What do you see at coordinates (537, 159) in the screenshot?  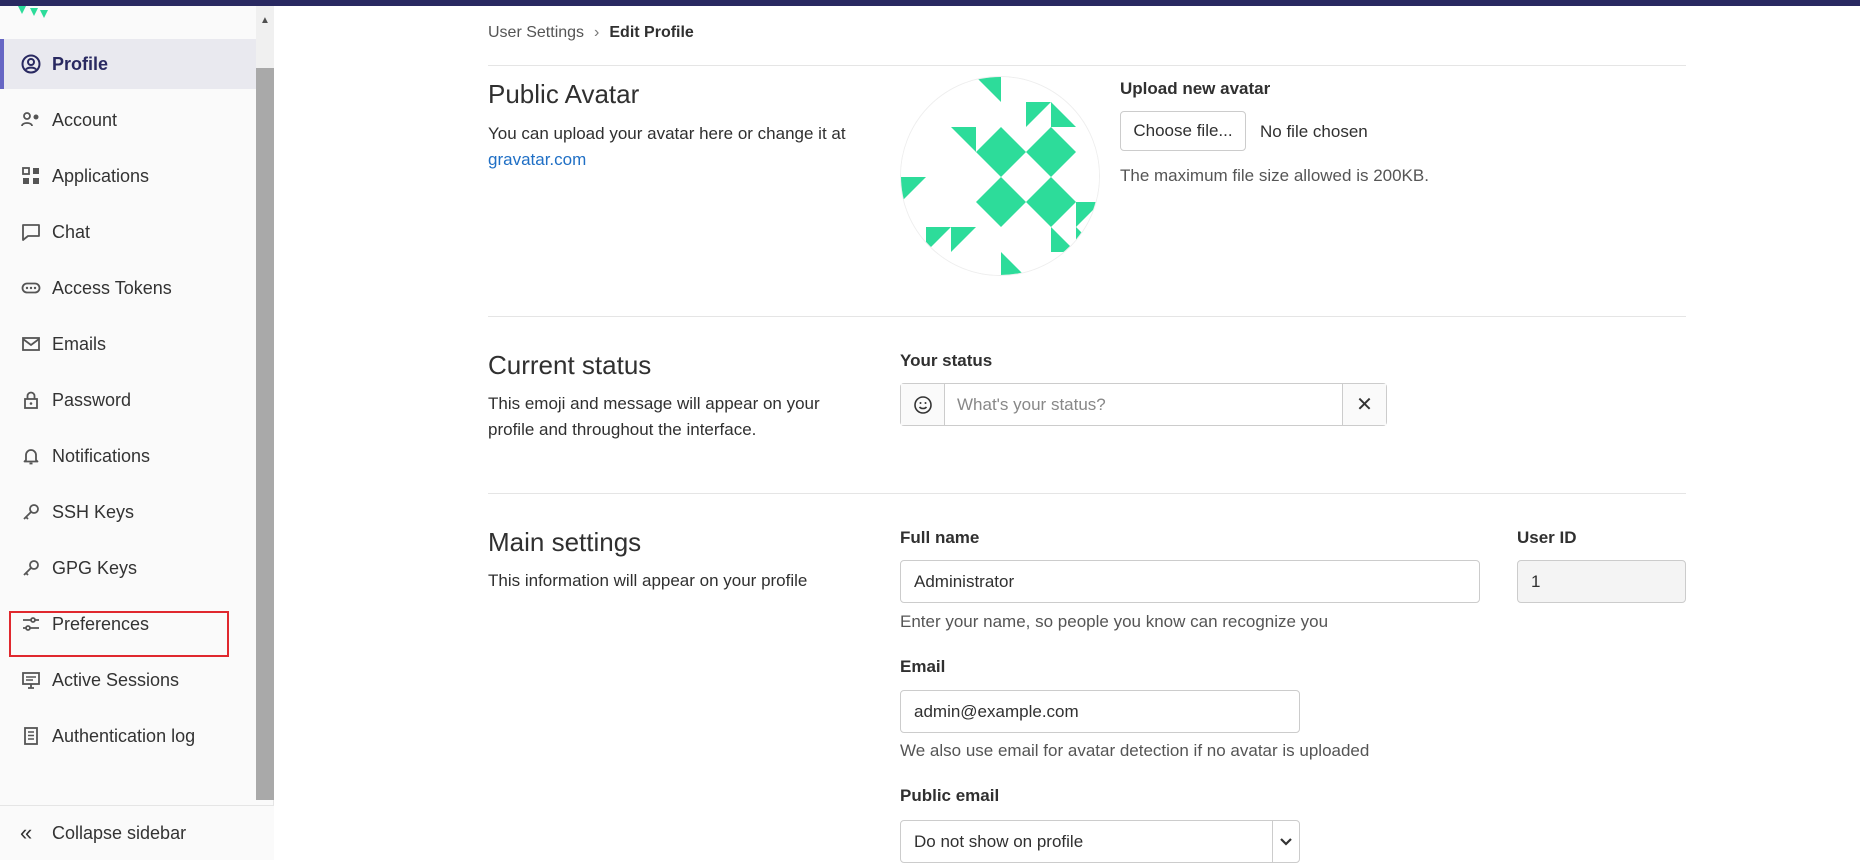 I see `gravatar-link: gravatar.com` at bounding box center [537, 159].